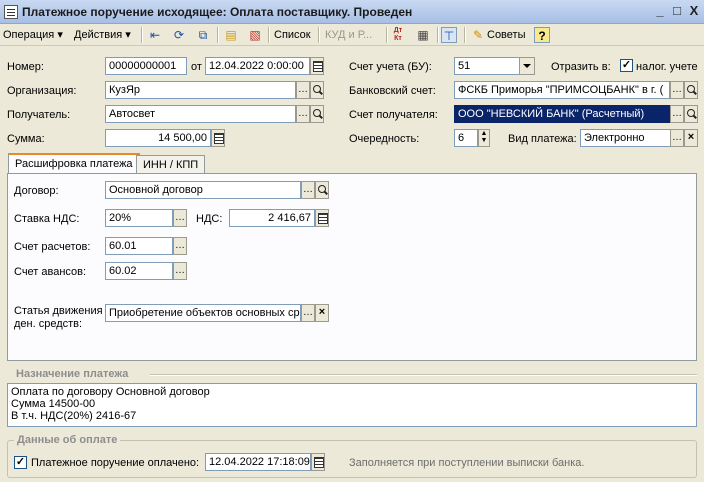 This screenshot has width=704, height=482. What do you see at coordinates (52, 247) in the screenshot?
I see `settlement-account-label: Счет расчетов:` at bounding box center [52, 247].